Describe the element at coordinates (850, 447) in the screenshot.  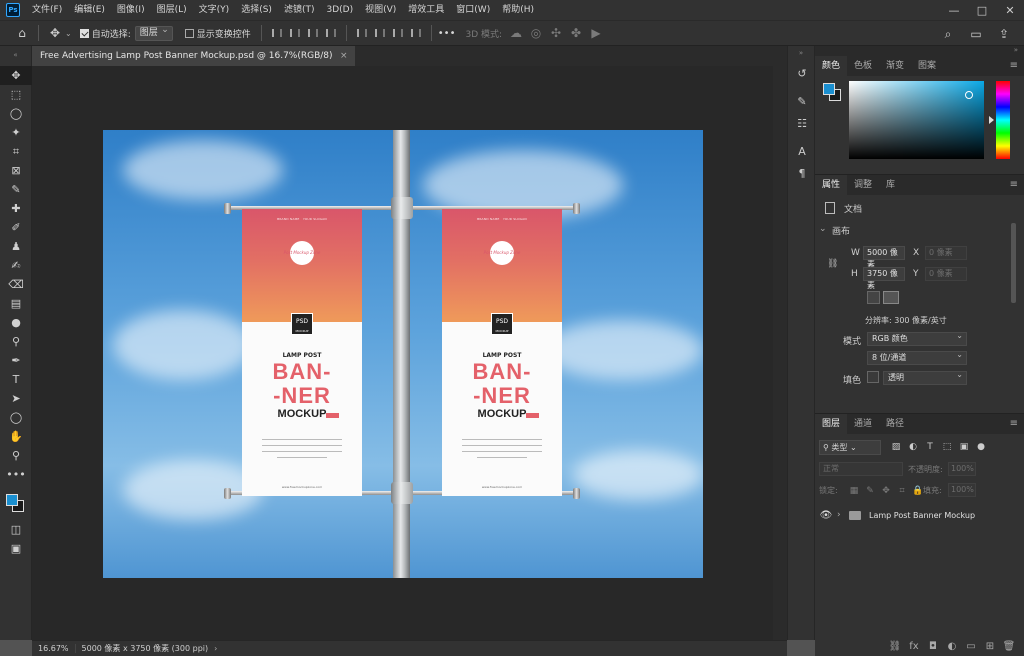
I see `layer-kind-filter: ⚲ 类型 ⌄` at that location.